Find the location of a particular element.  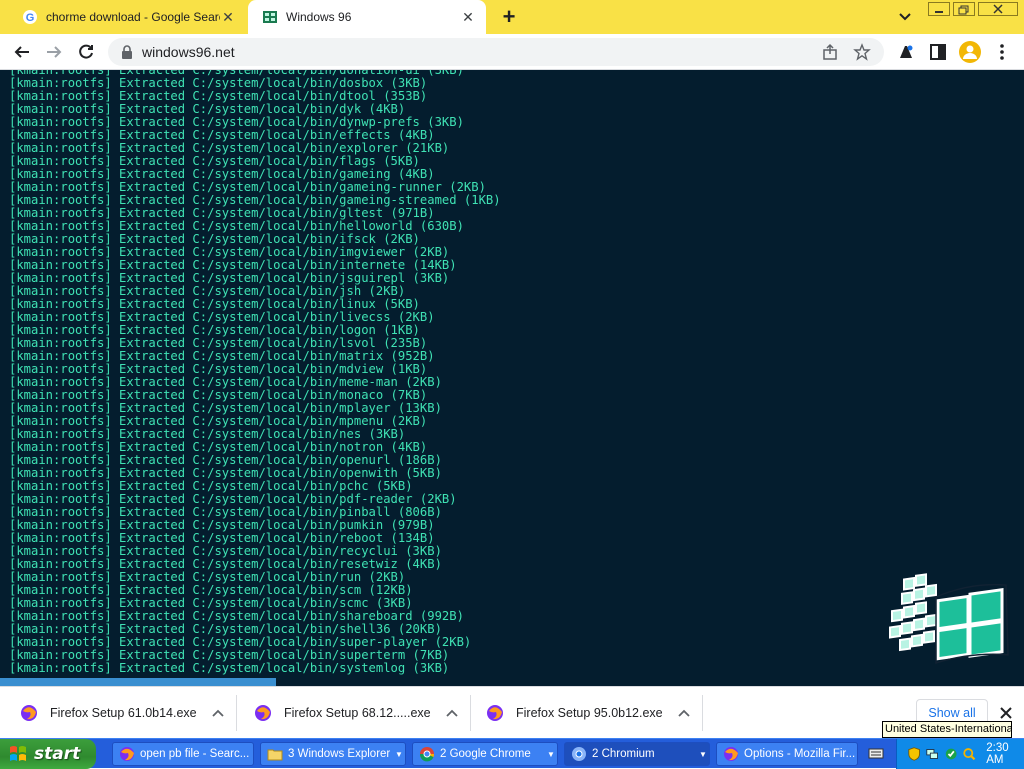

tab-google-search: G chorme download - Google Search ✕ is located at coordinates (127, 17).